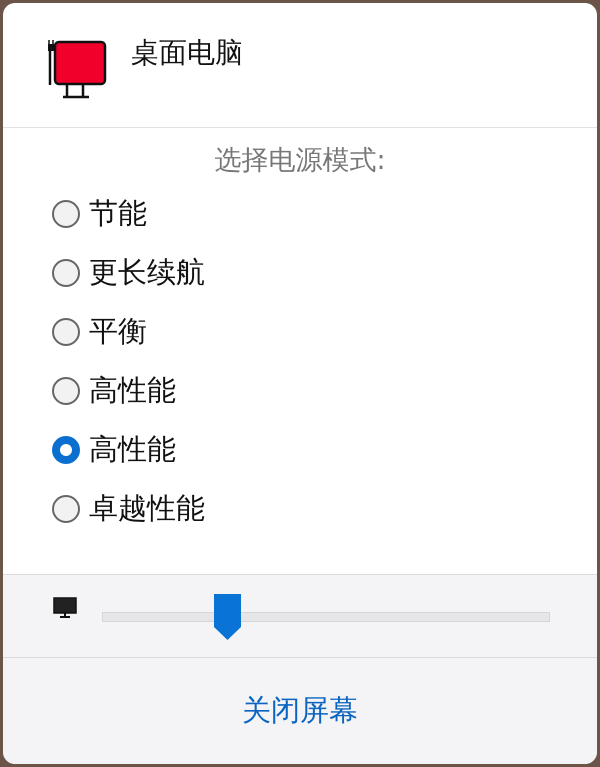 The image size is (600, 767). I want to click on power-mode-option: 平衡, so click(99, 331).